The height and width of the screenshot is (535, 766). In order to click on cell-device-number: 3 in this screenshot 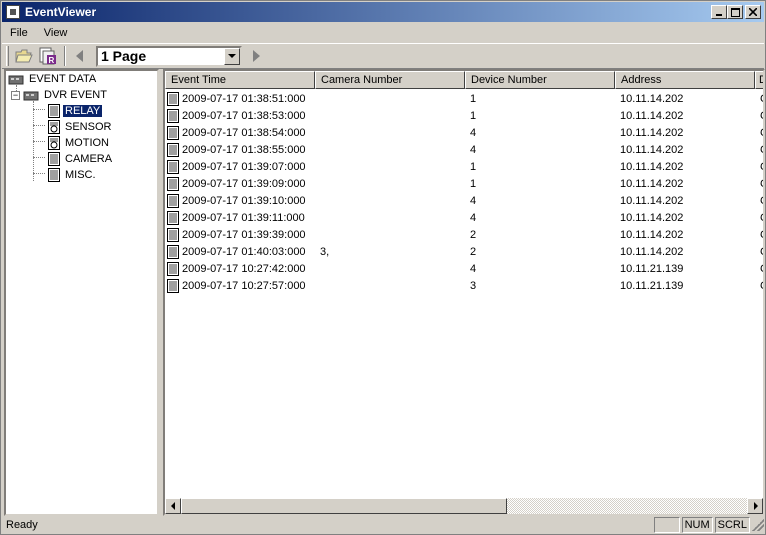, I will do `click(473, 285)`.